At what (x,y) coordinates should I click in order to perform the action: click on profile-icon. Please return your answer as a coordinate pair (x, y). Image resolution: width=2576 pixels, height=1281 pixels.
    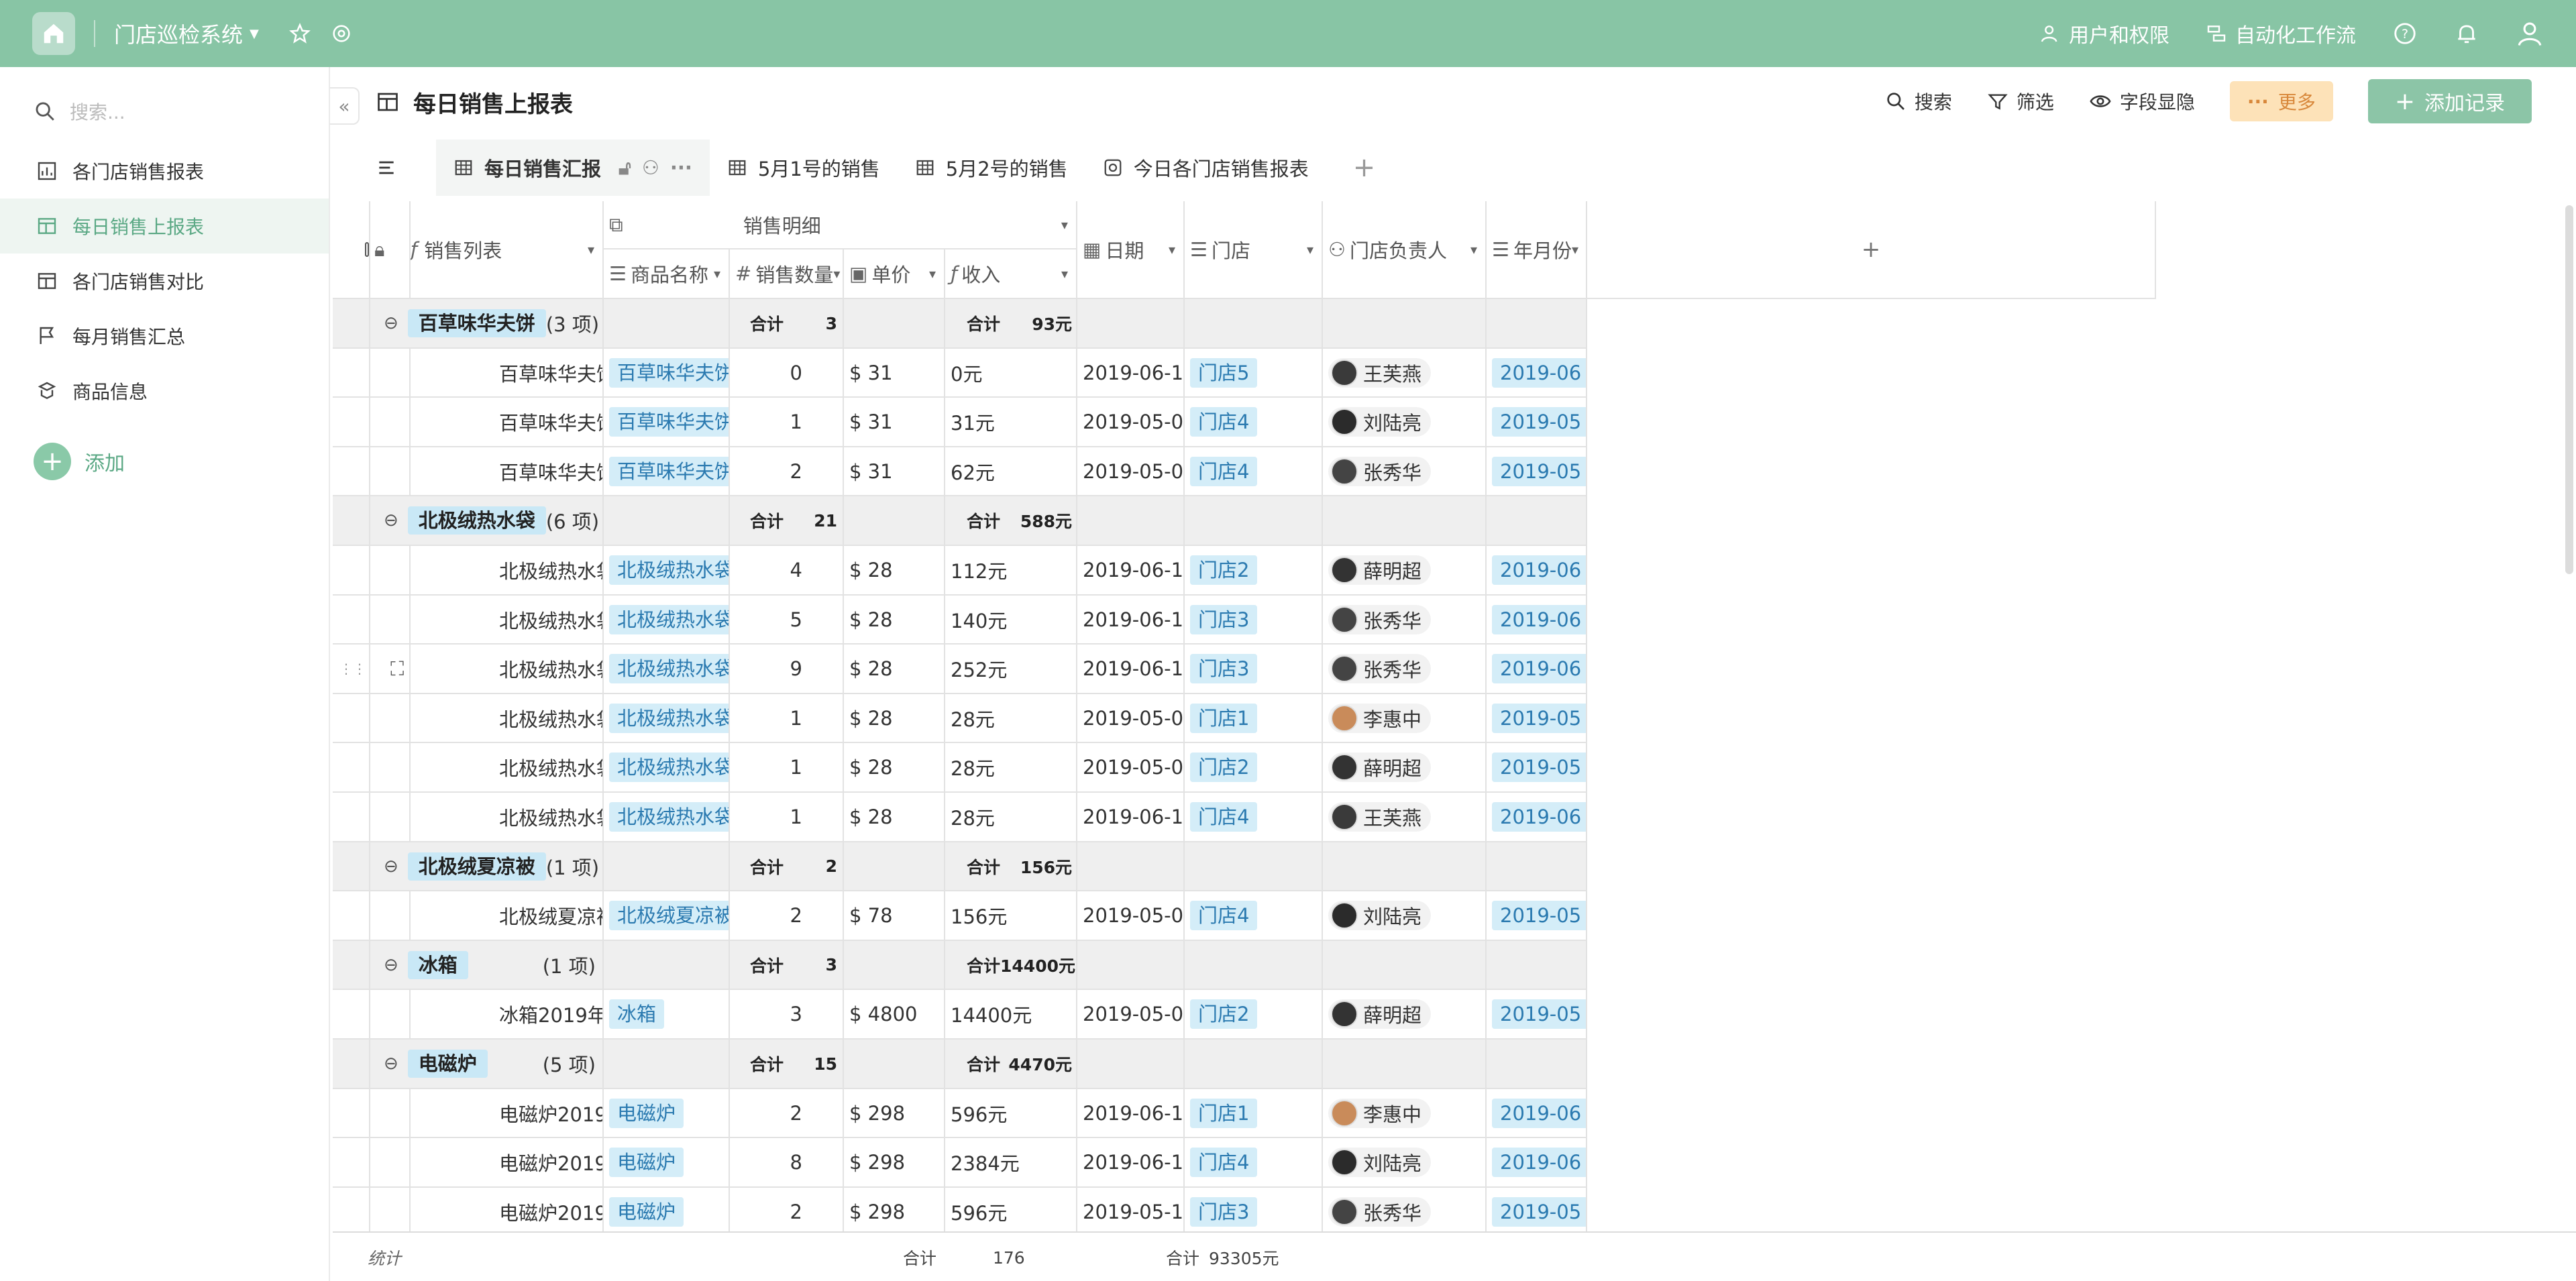
    Looking at the image, I should click on (2530, 33).